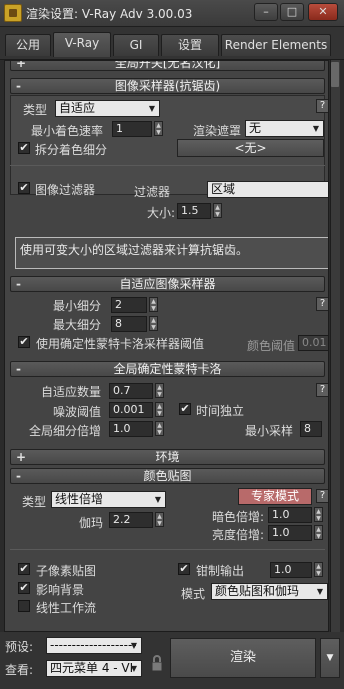 The width and height of the screenshot is (344, 689). Describe the element at coordinates (66, 608) in the screenshot. I see `linear-workflow-label: 线性工作流` at that location.